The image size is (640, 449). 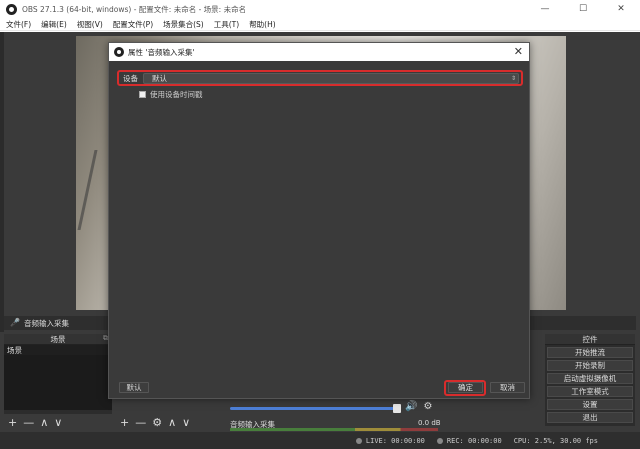 I want to click on rec-dot-icon, so click(x=439, y=440).